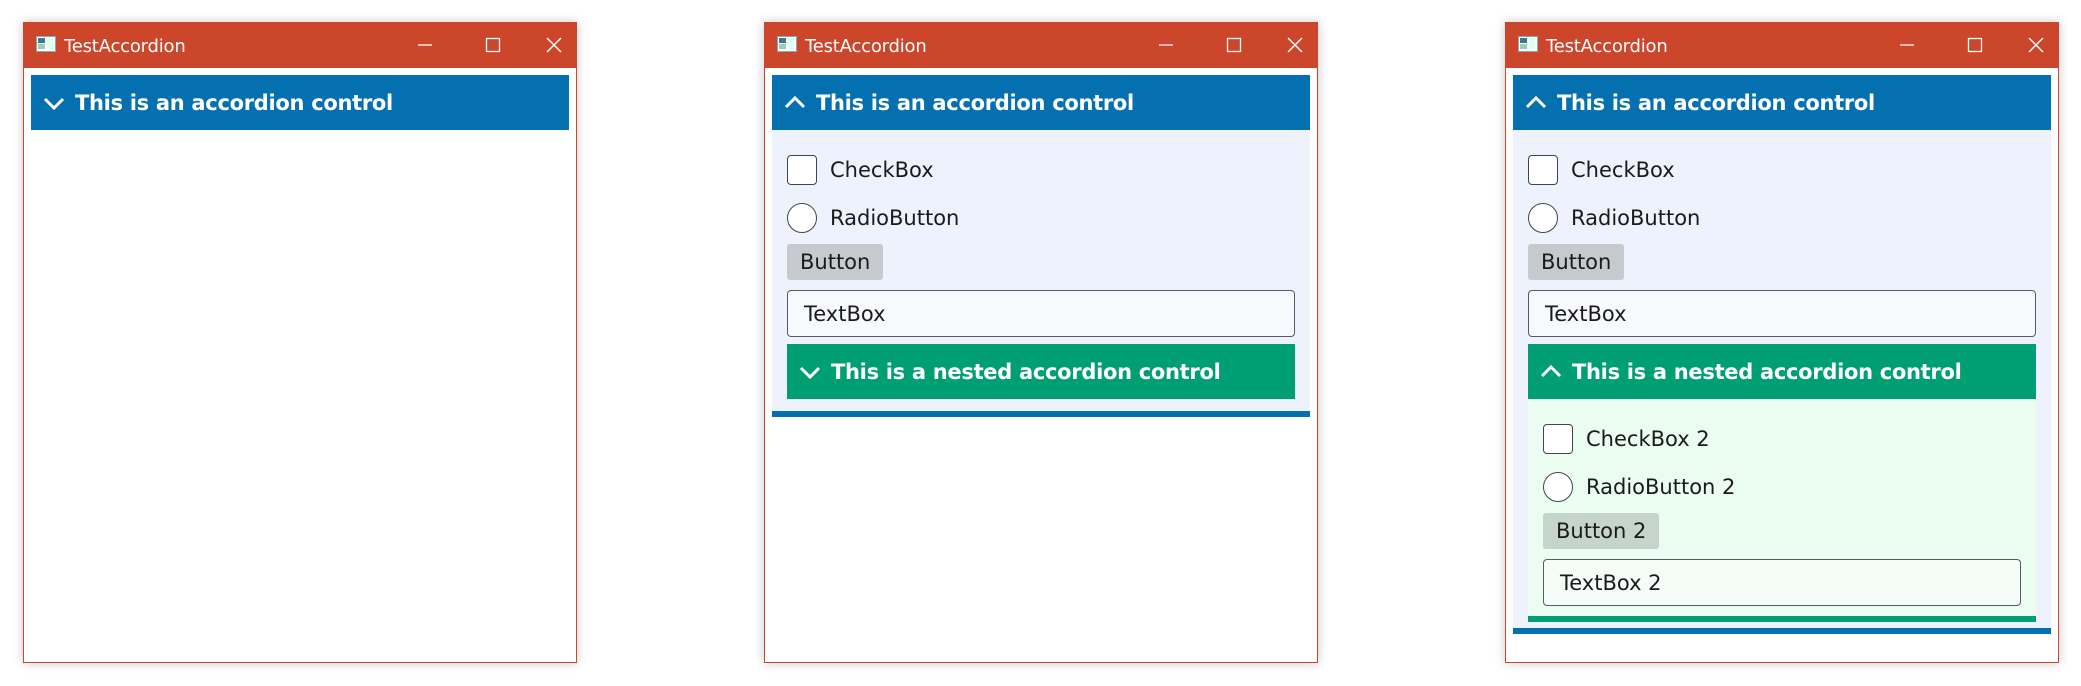 This screenshot has height=686, width=2081. What do you see at coordinates (1782, 582) in the screenshot?
I see `text-box: TextBox 2` at bounding box center [1782, 582].